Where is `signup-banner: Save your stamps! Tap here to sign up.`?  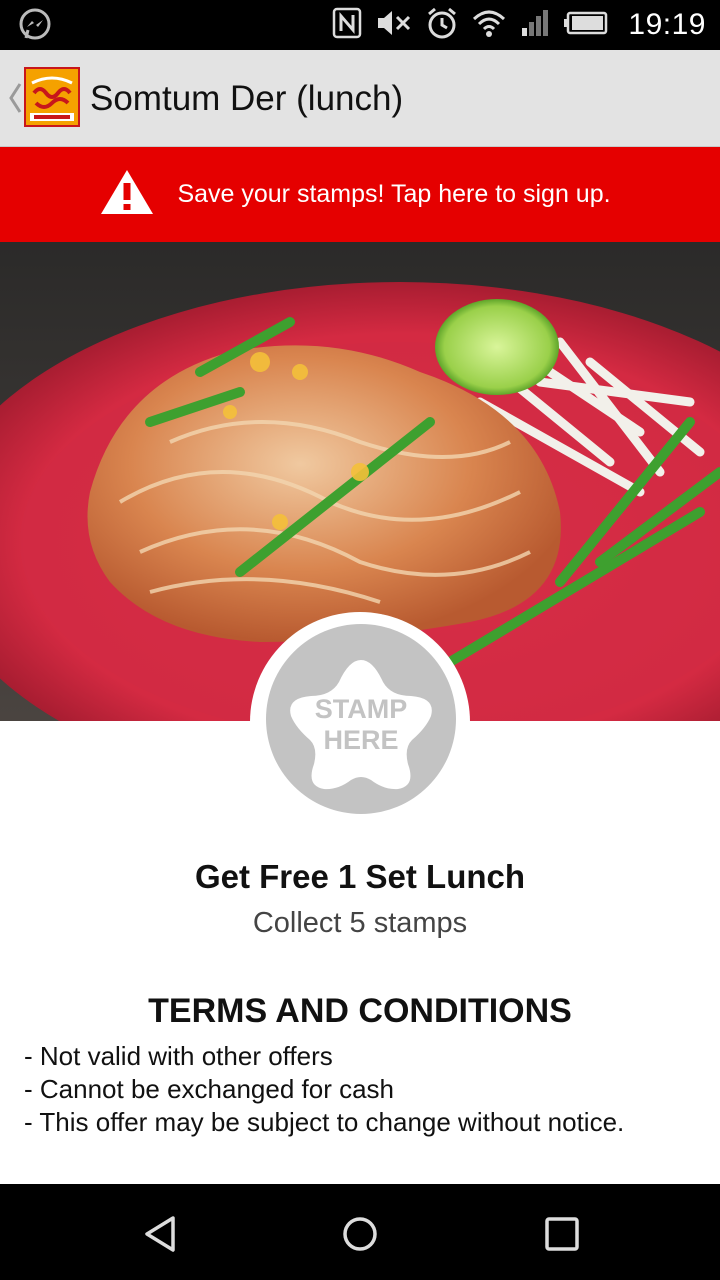
signup-banner: Save your stamps! Tap here to sign up. is located at coordinates (360, 194).